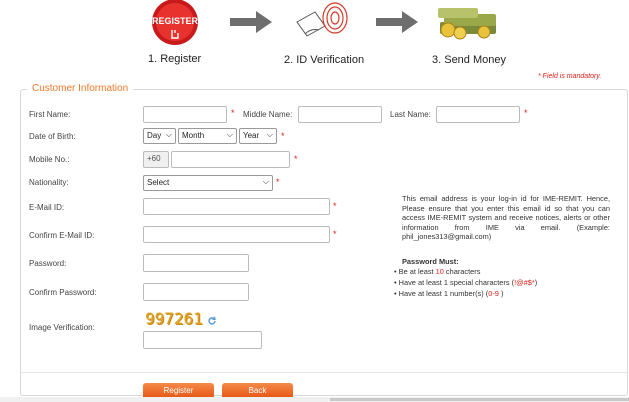 This screenshot has height=402, width=629. Describe the element at coordinates (493, 293) in the screenshot. I see `rule-value: 0-9` at that location.